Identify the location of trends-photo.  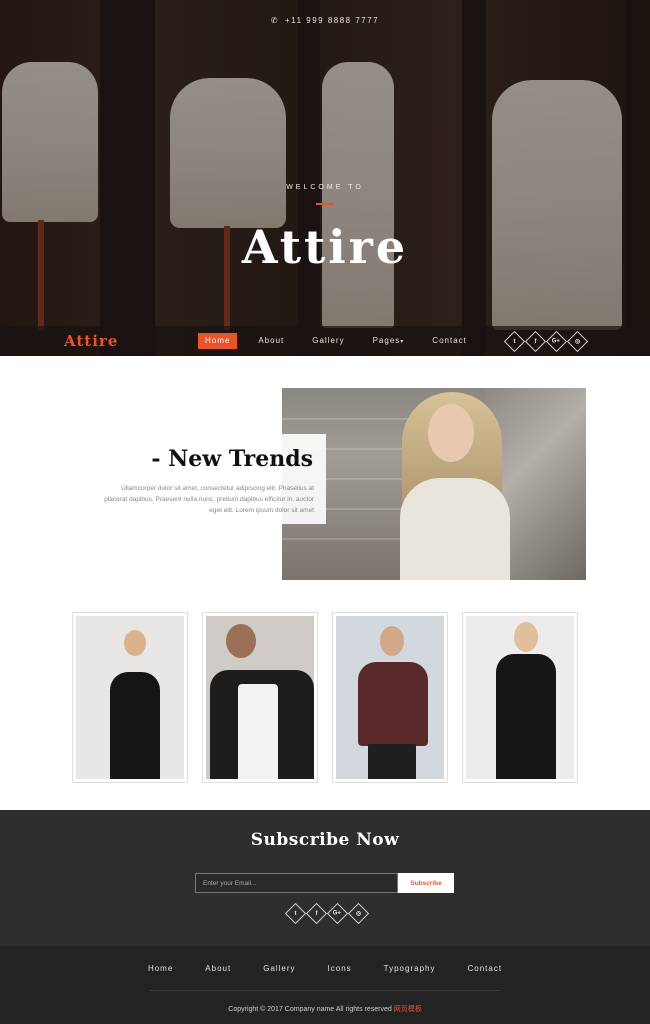
(434, 484).